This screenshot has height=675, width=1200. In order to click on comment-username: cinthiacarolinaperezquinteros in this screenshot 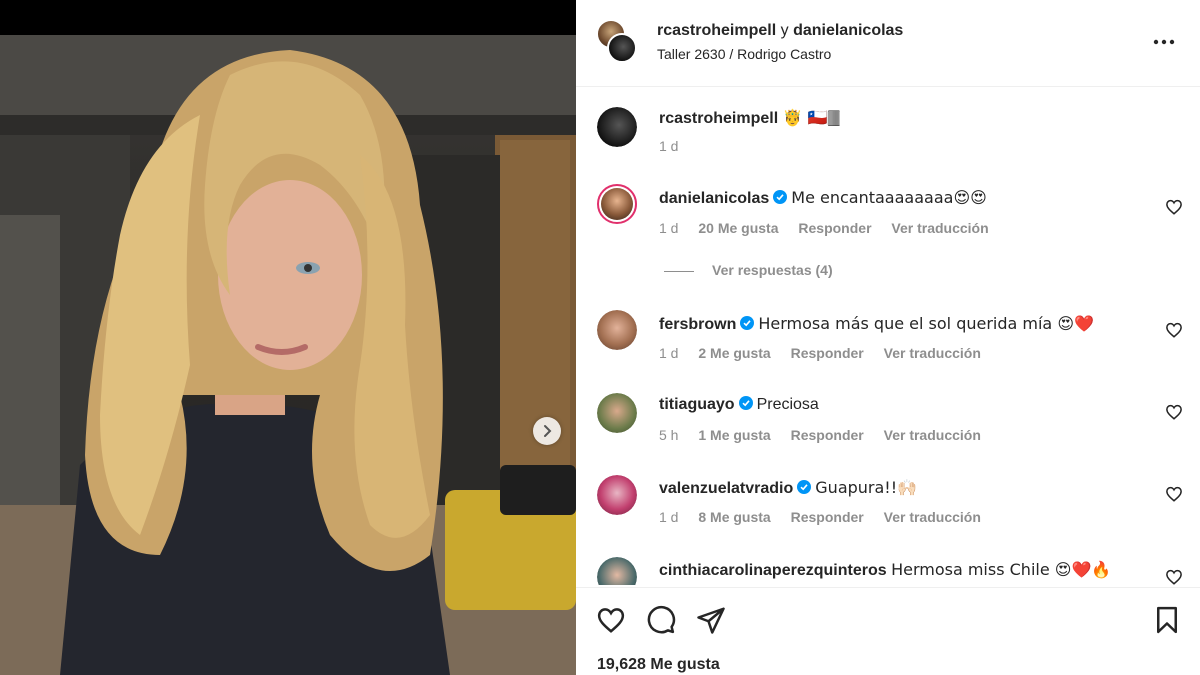, I will do `click(773, 570)`.